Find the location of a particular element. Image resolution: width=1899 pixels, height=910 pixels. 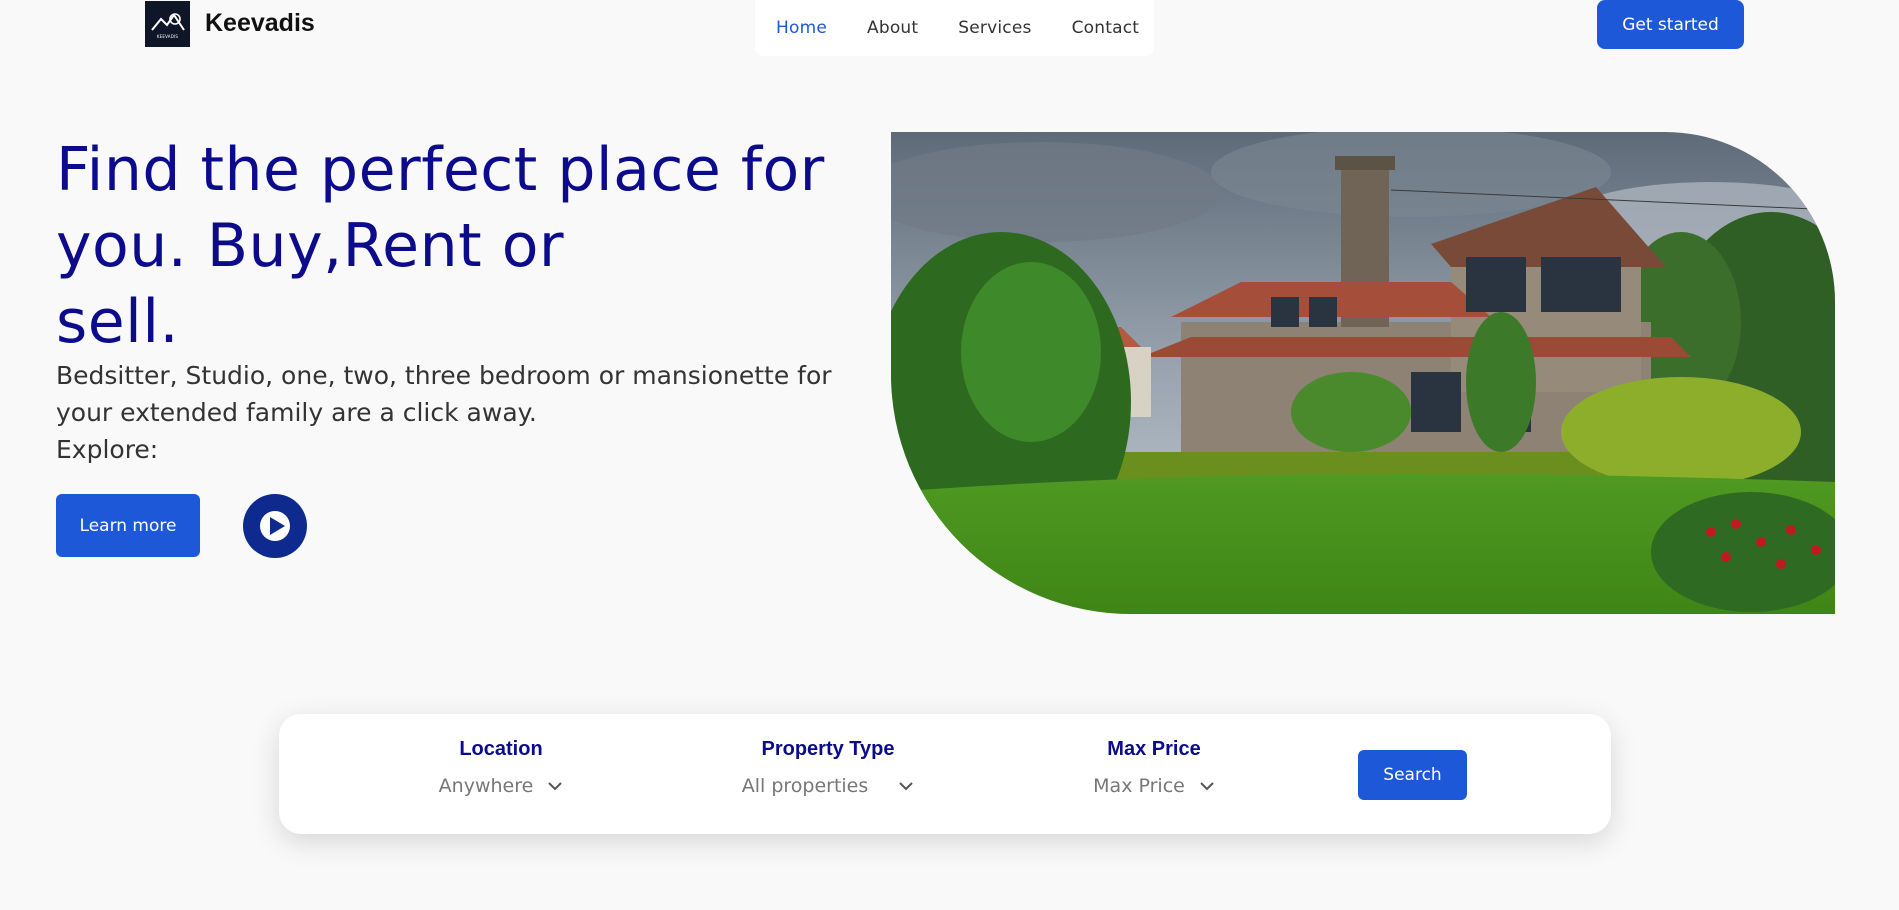

hero-title-line: Find the perfect place for is located at coordinates (440, 170).